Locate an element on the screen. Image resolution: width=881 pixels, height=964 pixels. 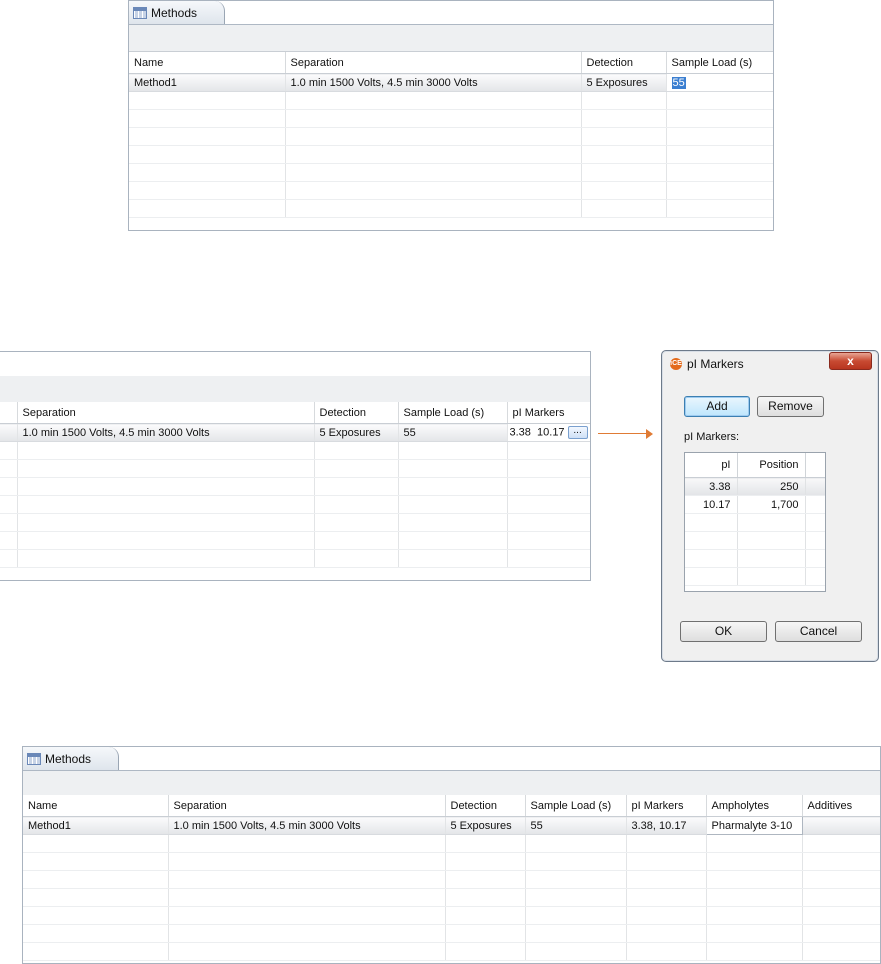
callout-arrow-head is located at coordinates (649, 434).